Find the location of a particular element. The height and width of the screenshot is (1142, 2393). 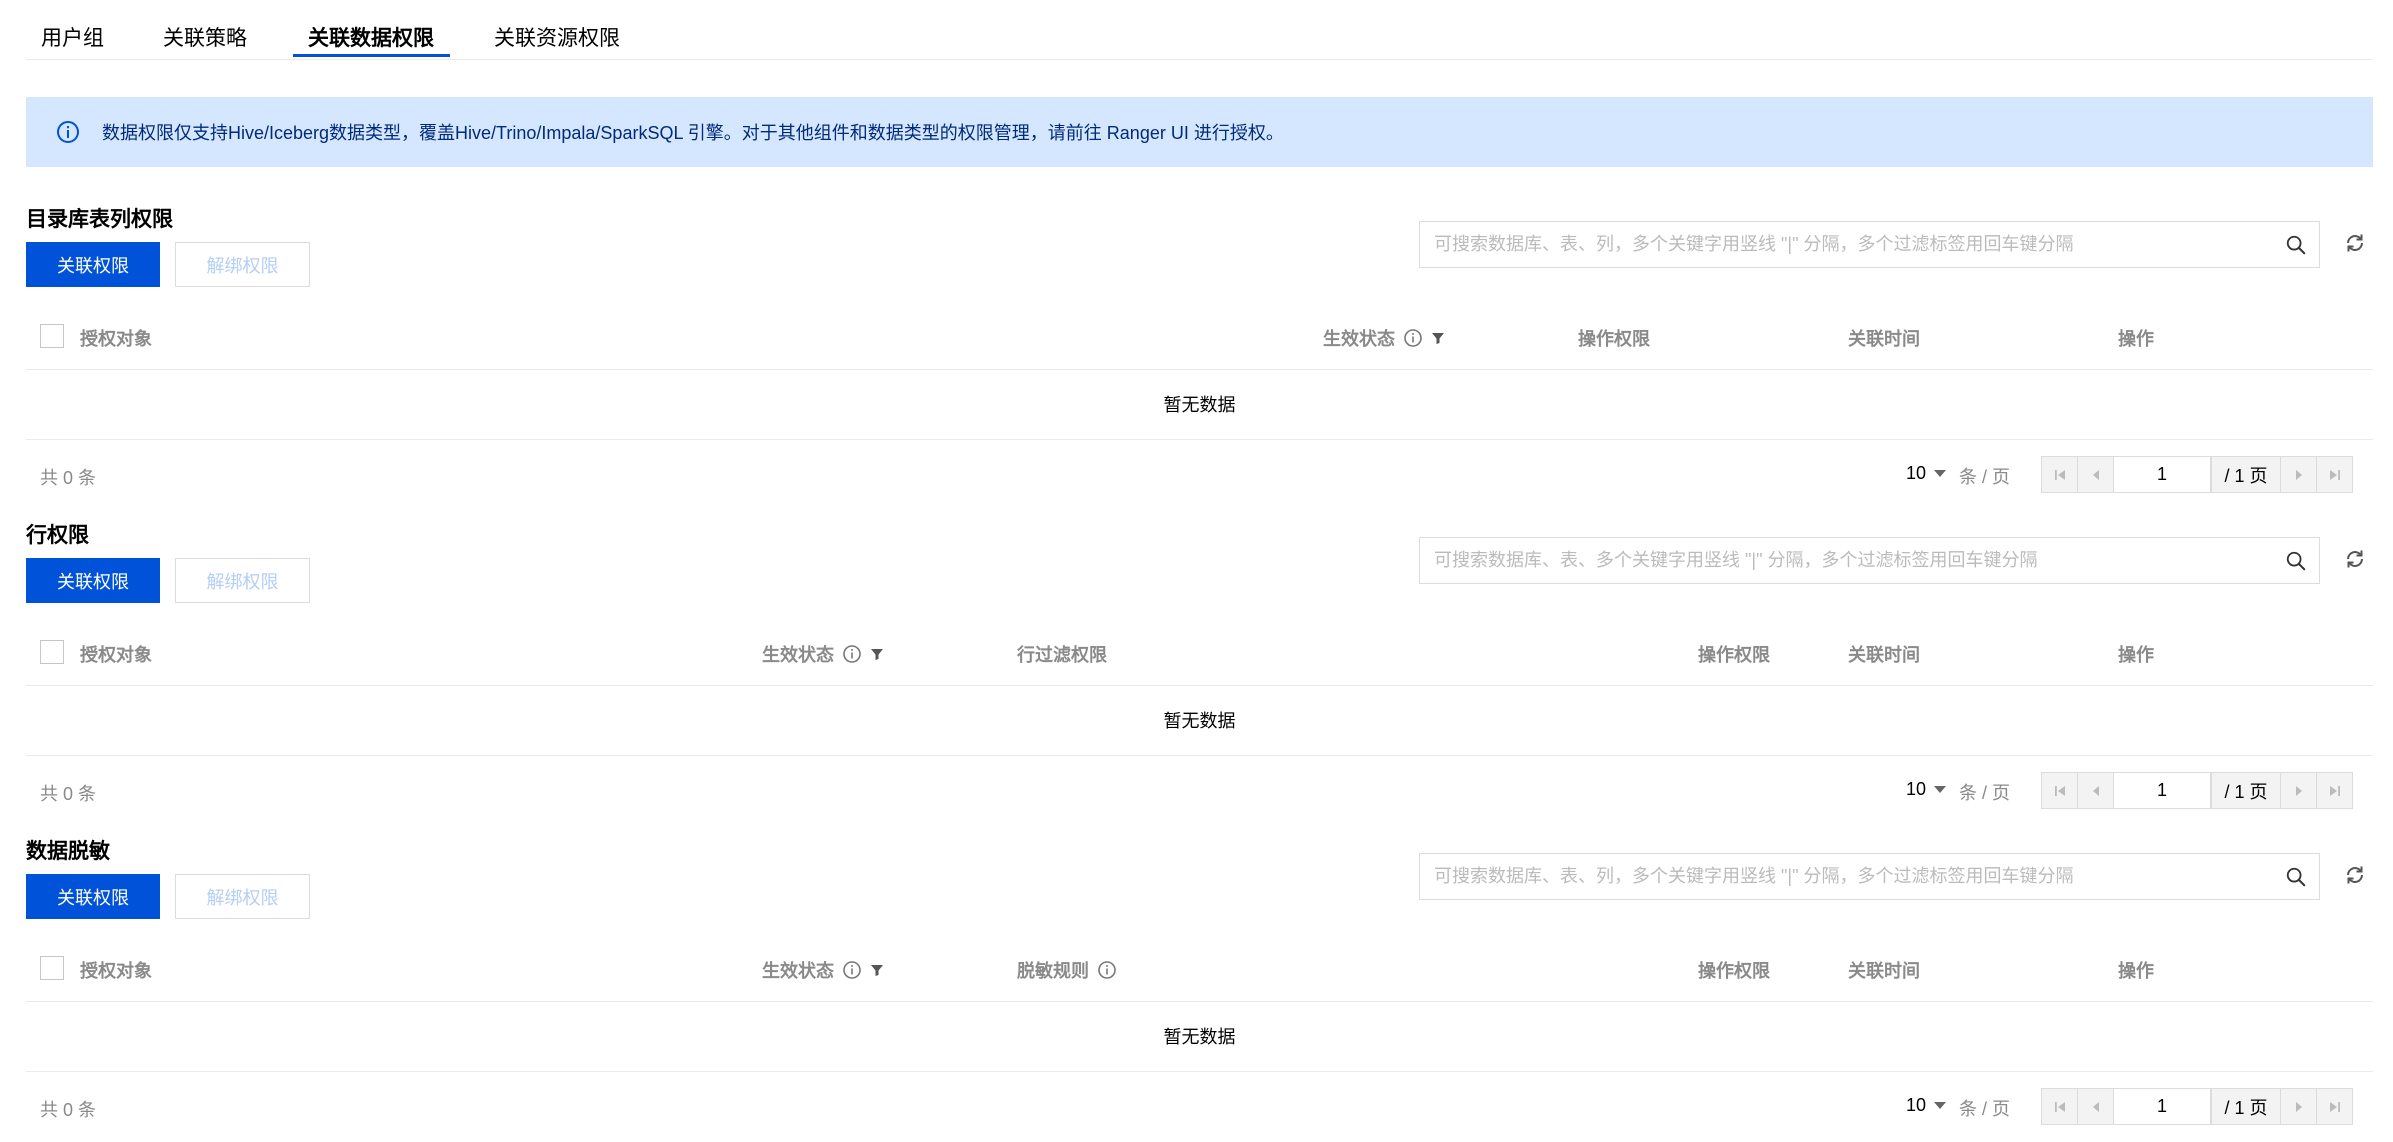

tab-associated-data-permissions: 关联数据权限 is located at coordinates (371, 37).